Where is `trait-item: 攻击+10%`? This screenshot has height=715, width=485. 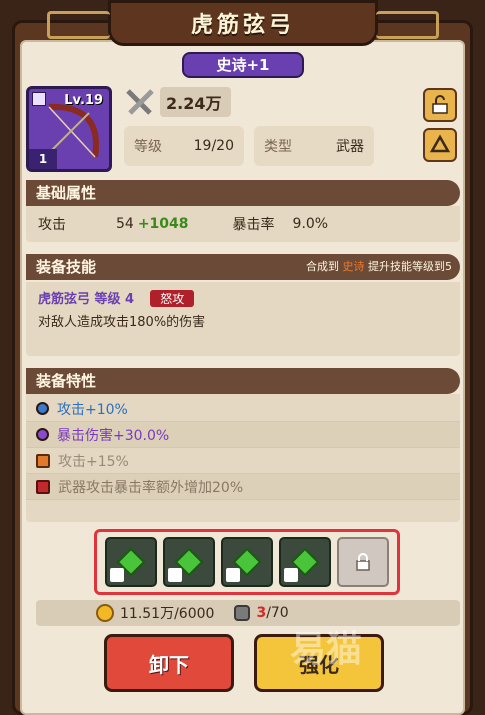
trait-item: 攻击+10% is located at coordinates (243, 409).